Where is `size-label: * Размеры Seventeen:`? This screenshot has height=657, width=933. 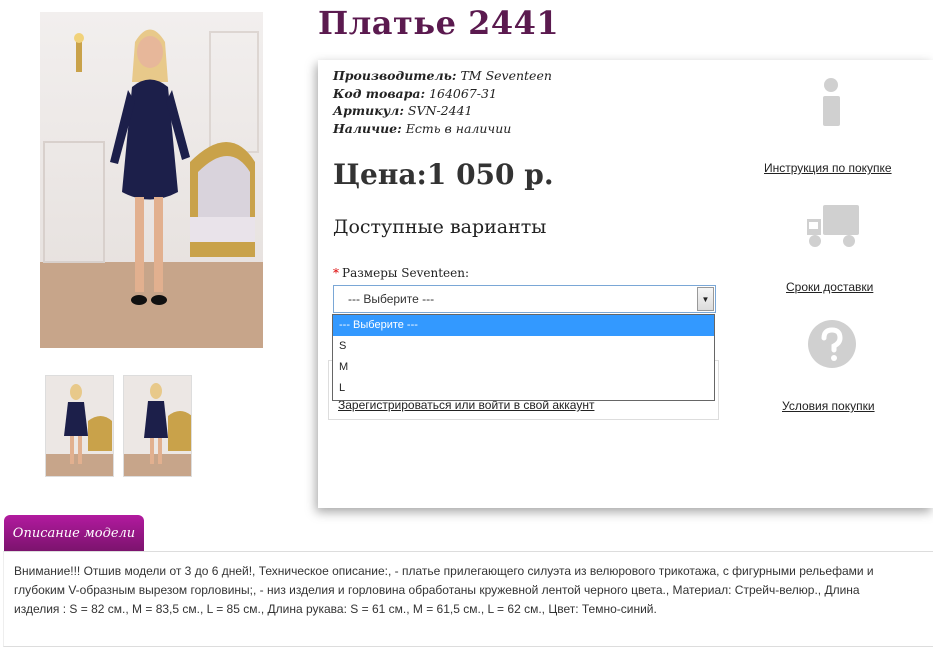
size-label: * Размеры Seventeen: is located at coordinates (401, 273).